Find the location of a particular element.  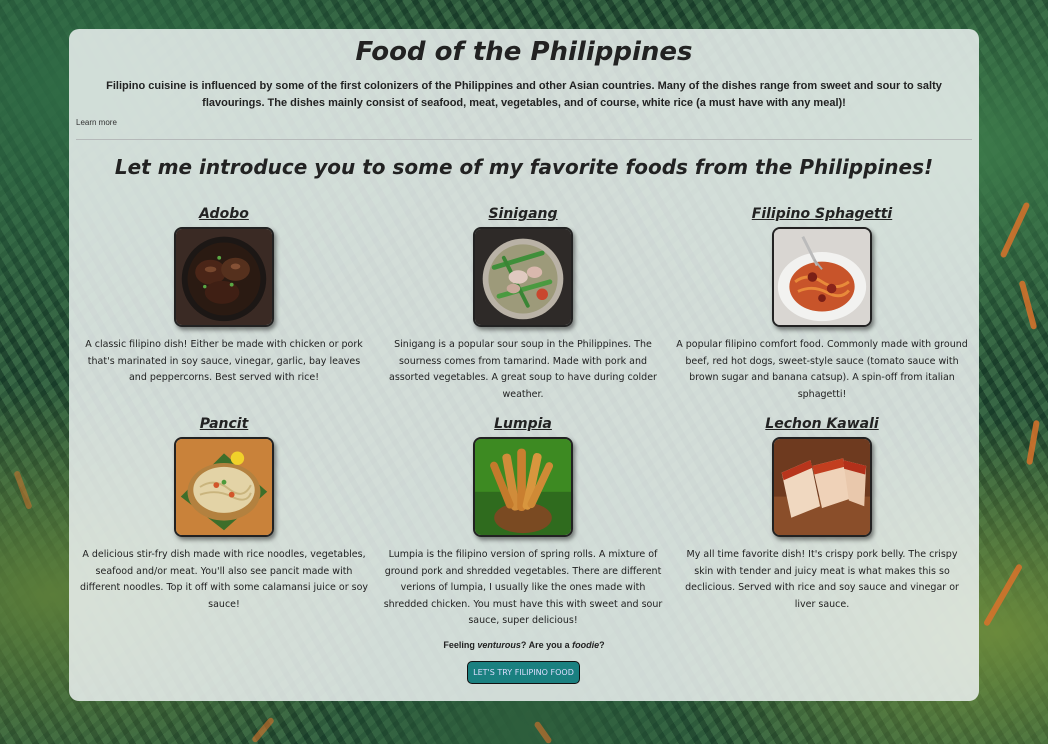

try-filipino-food-button: LET'S TRY FILIPINO FOOD is located at coordinates (523, 672).